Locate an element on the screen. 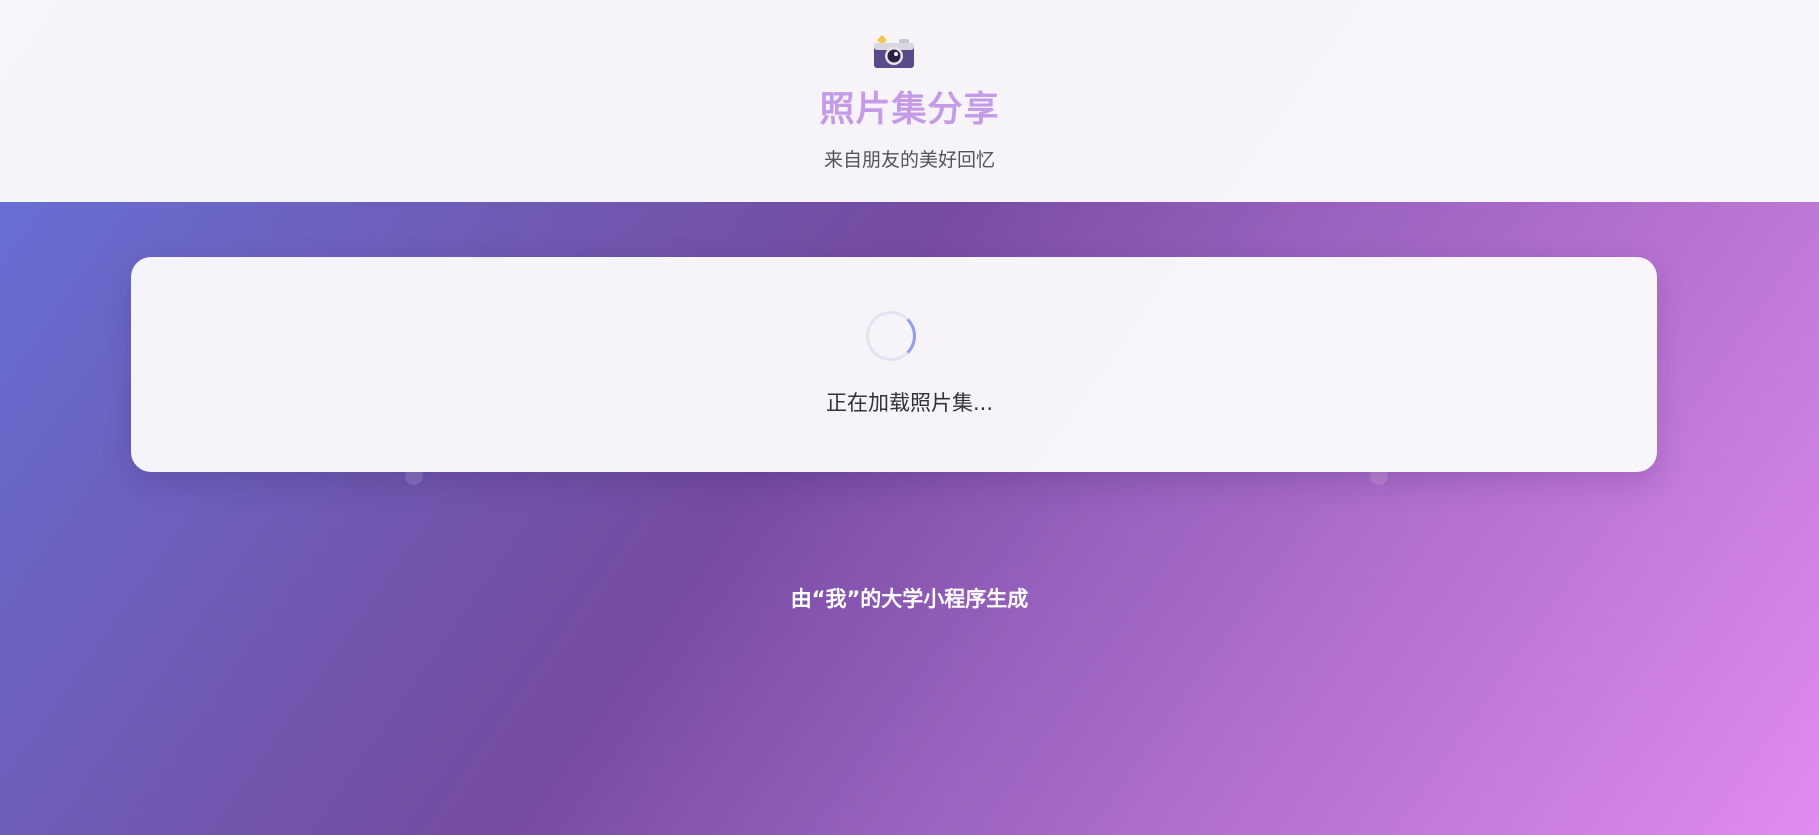 Image resolution: width=1819 pixels, height=835 pixels. page-title: 照片集分享 is located at coordinates (909, 110).